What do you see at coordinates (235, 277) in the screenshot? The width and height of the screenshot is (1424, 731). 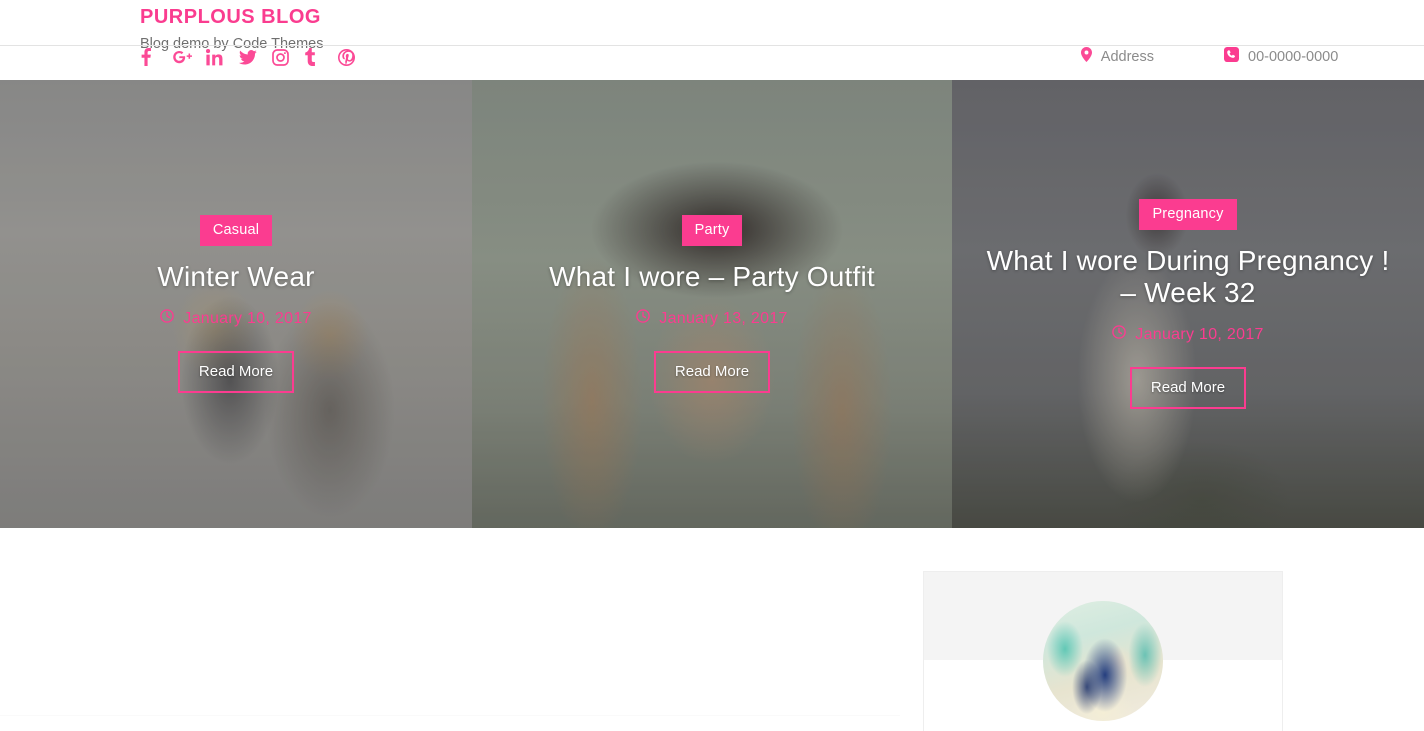 I see `post-title: Winter Wear` at bounding box center [235, 277].